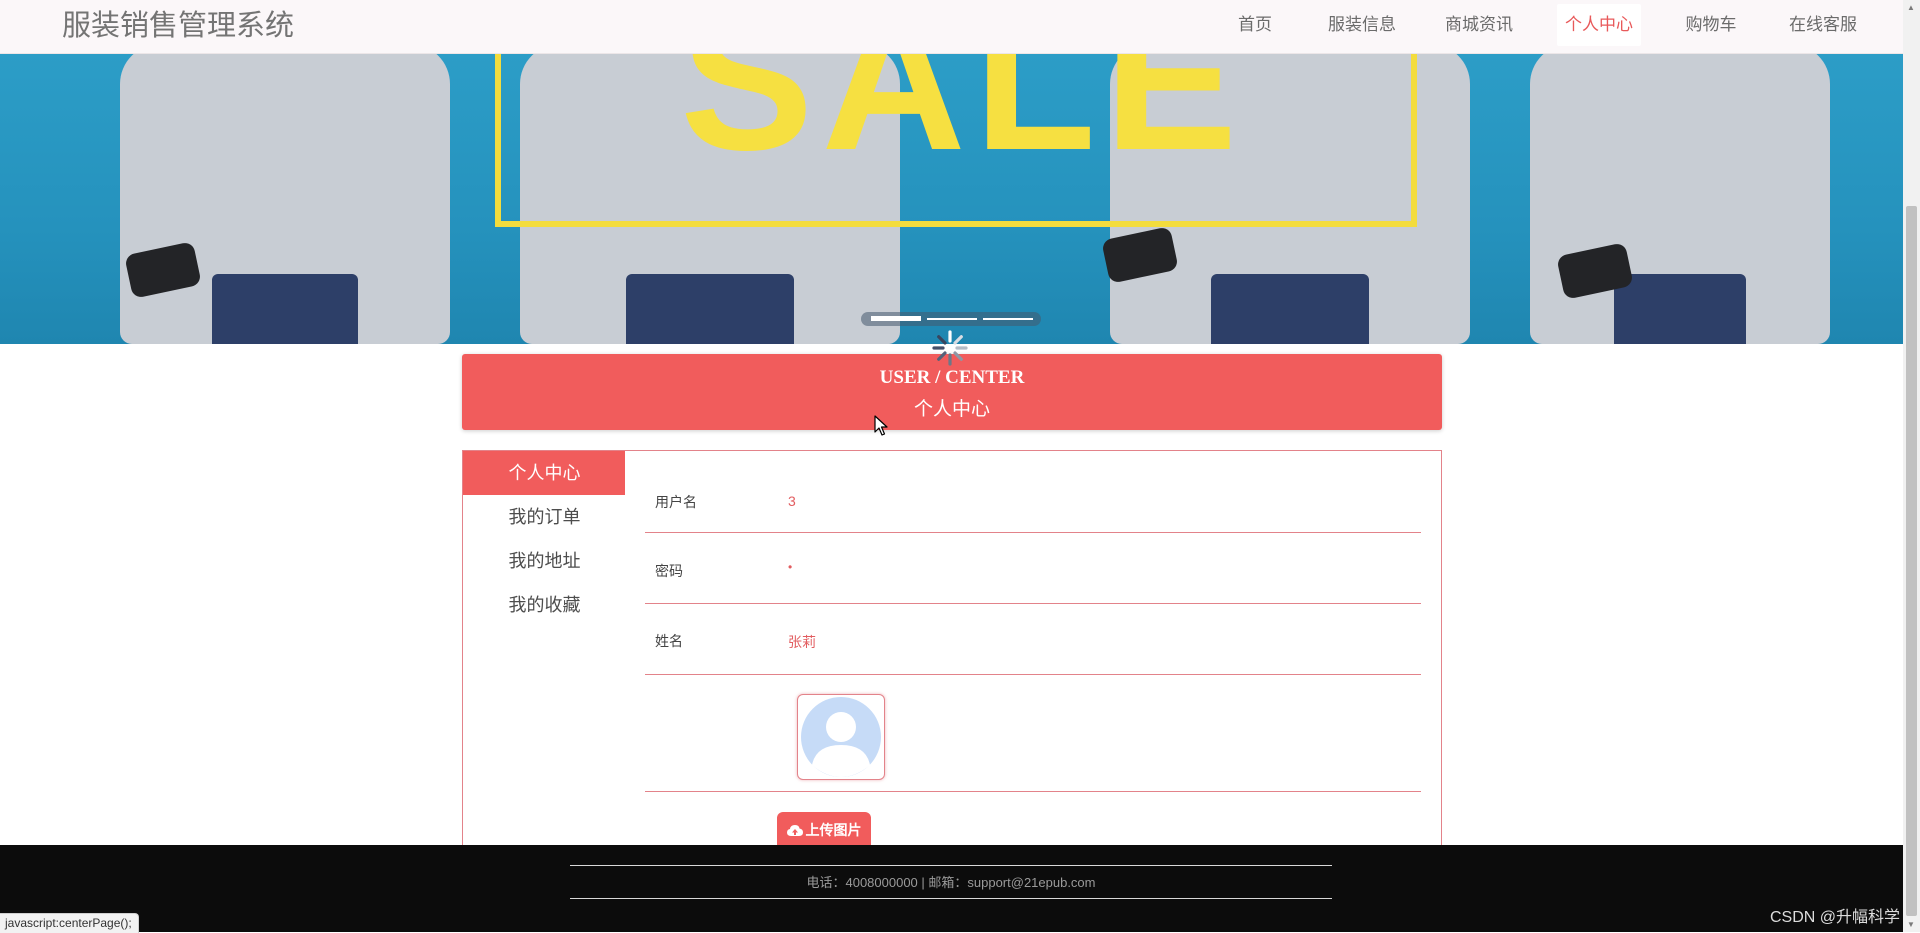  I want to click on nav-item-home: 首页, so click(1255, 25).